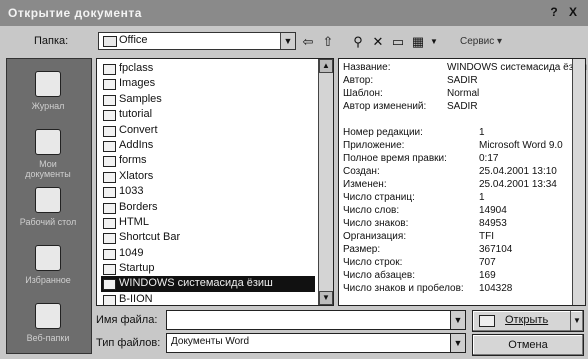 This screenshot has height=359, width=588. What do you see at coordinates (48, 106) in the screenshot?
I see `place-label: Журнал` at bounding box center [48, 106].